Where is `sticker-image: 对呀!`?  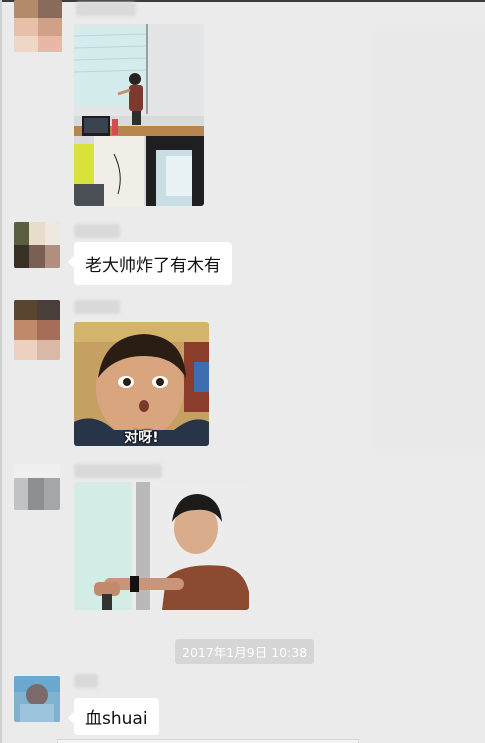
sticker-image: 对呀! is located at coordinates (141, 384).